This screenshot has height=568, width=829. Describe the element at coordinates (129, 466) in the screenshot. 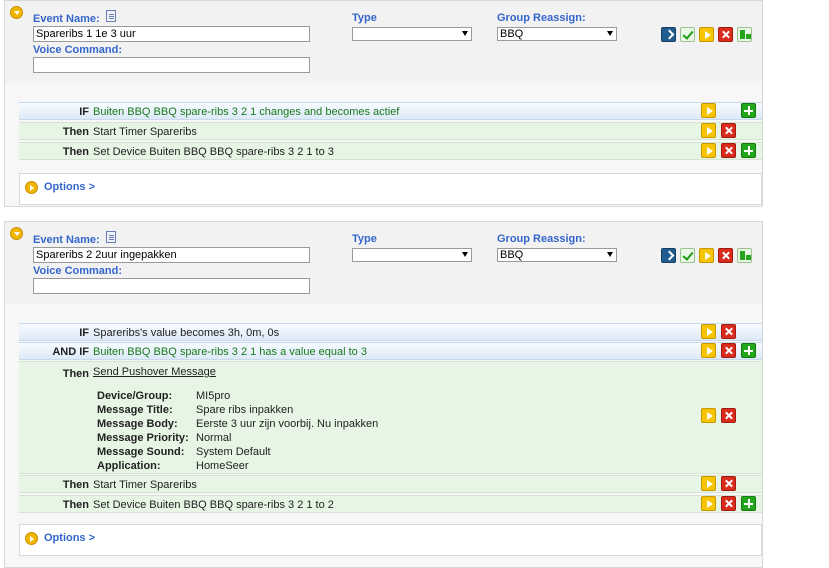

I see `field-label: Application:` at that location.